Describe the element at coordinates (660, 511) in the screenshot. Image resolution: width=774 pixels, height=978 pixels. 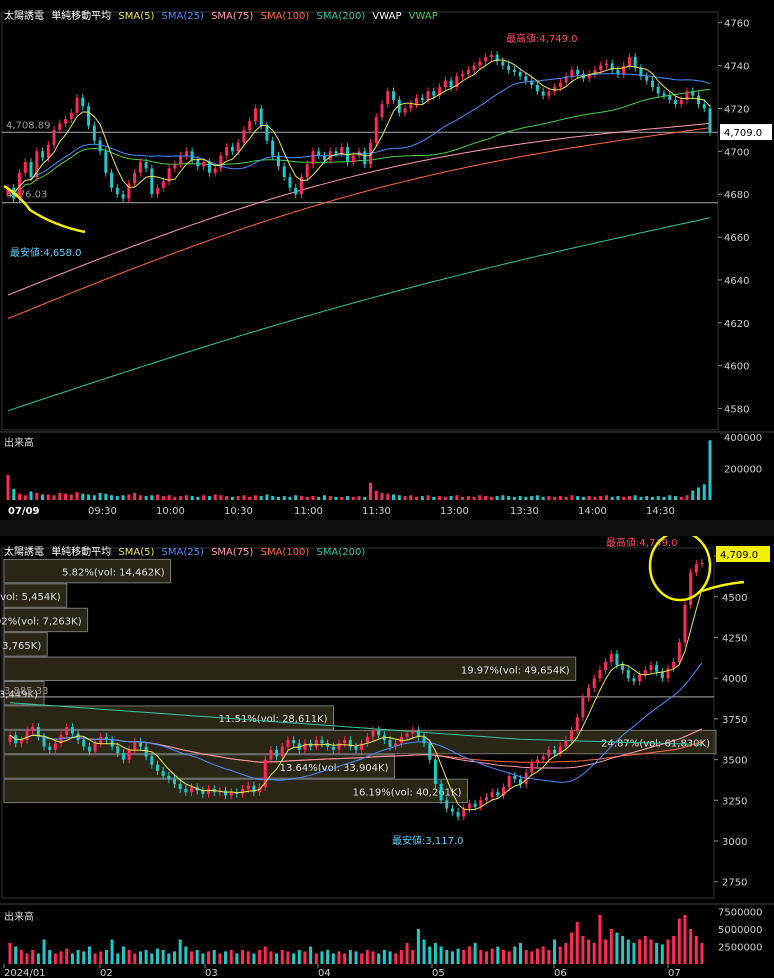
I see `x-tick-label: 14:30` at that location.